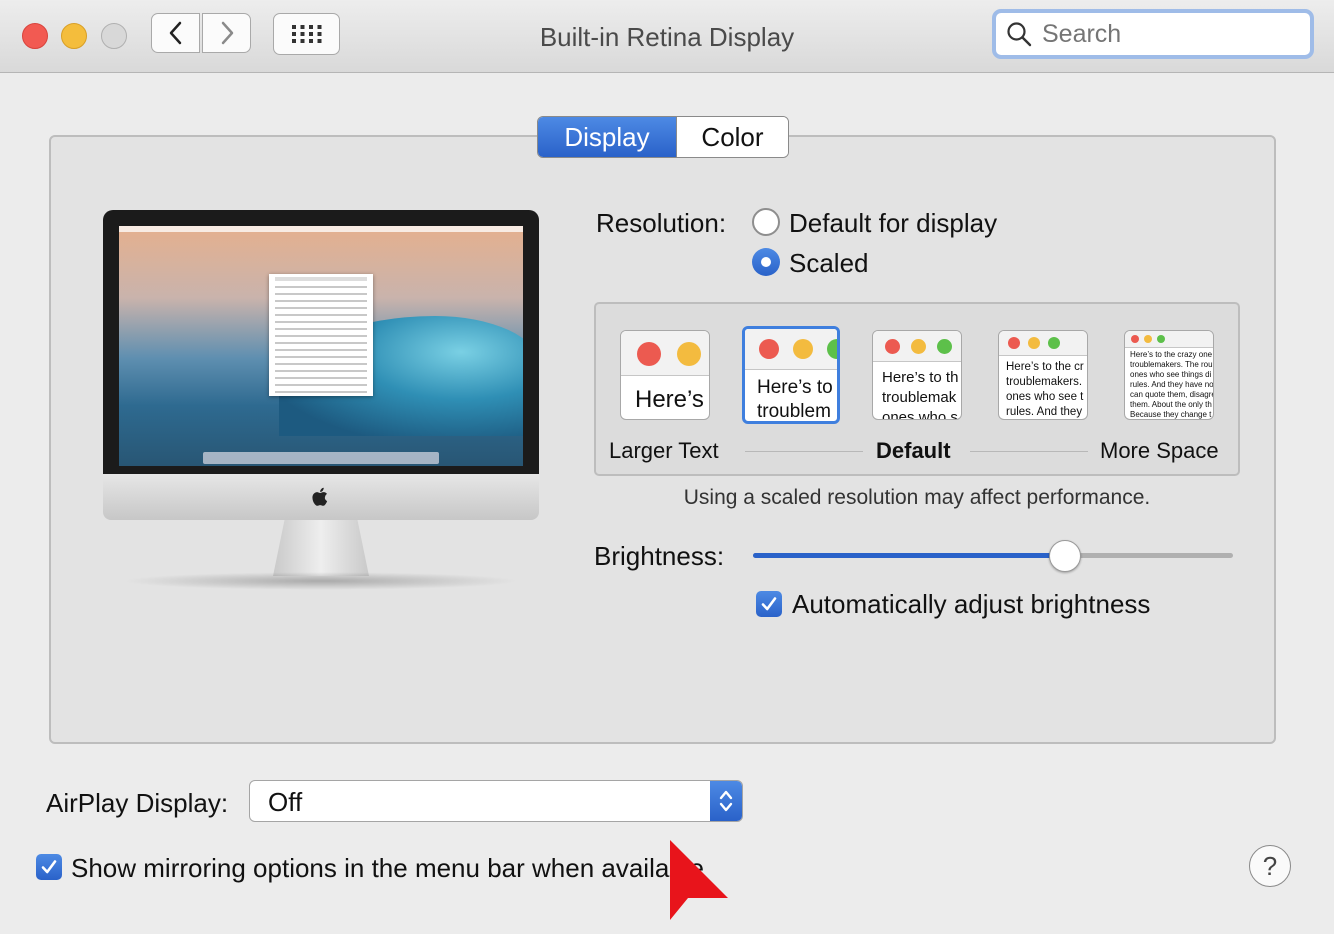 Image resolution: width=1334 pixels, height=934 pixels. What do you see at coordinates (1029, 451) in the screenshot?
I see `scale-divider-right` at bounding box center [1029, 451].